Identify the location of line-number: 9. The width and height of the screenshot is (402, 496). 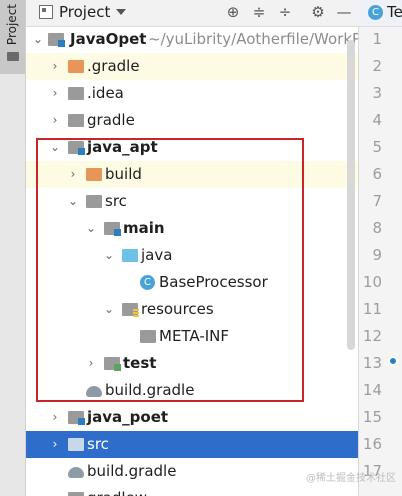
(377, 255).